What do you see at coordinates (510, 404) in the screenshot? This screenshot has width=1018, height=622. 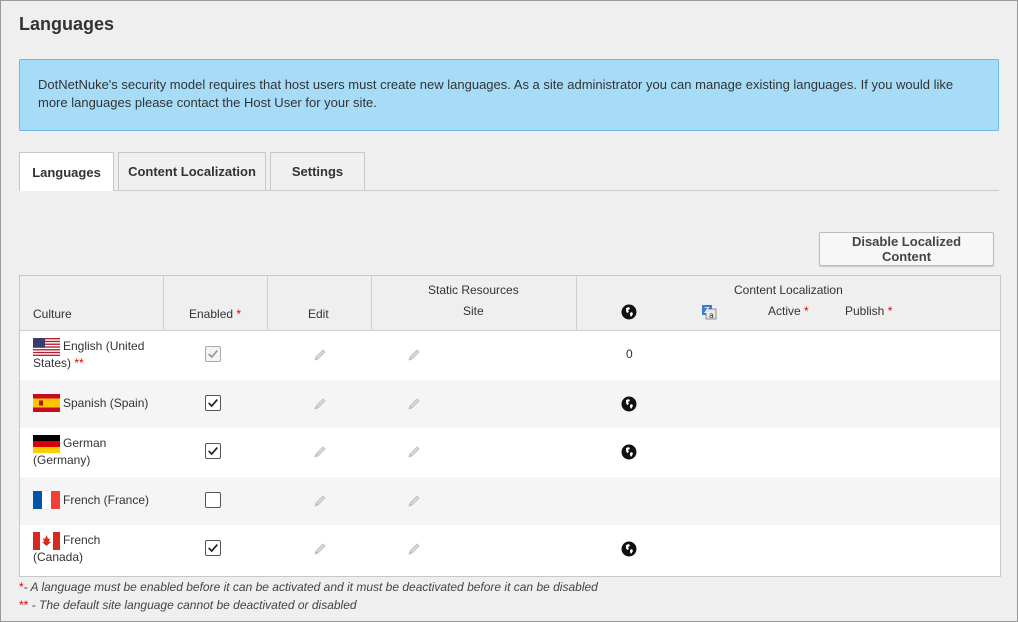 I see `table-row: Spanish (Spain)` at bounding box center [510, 404].